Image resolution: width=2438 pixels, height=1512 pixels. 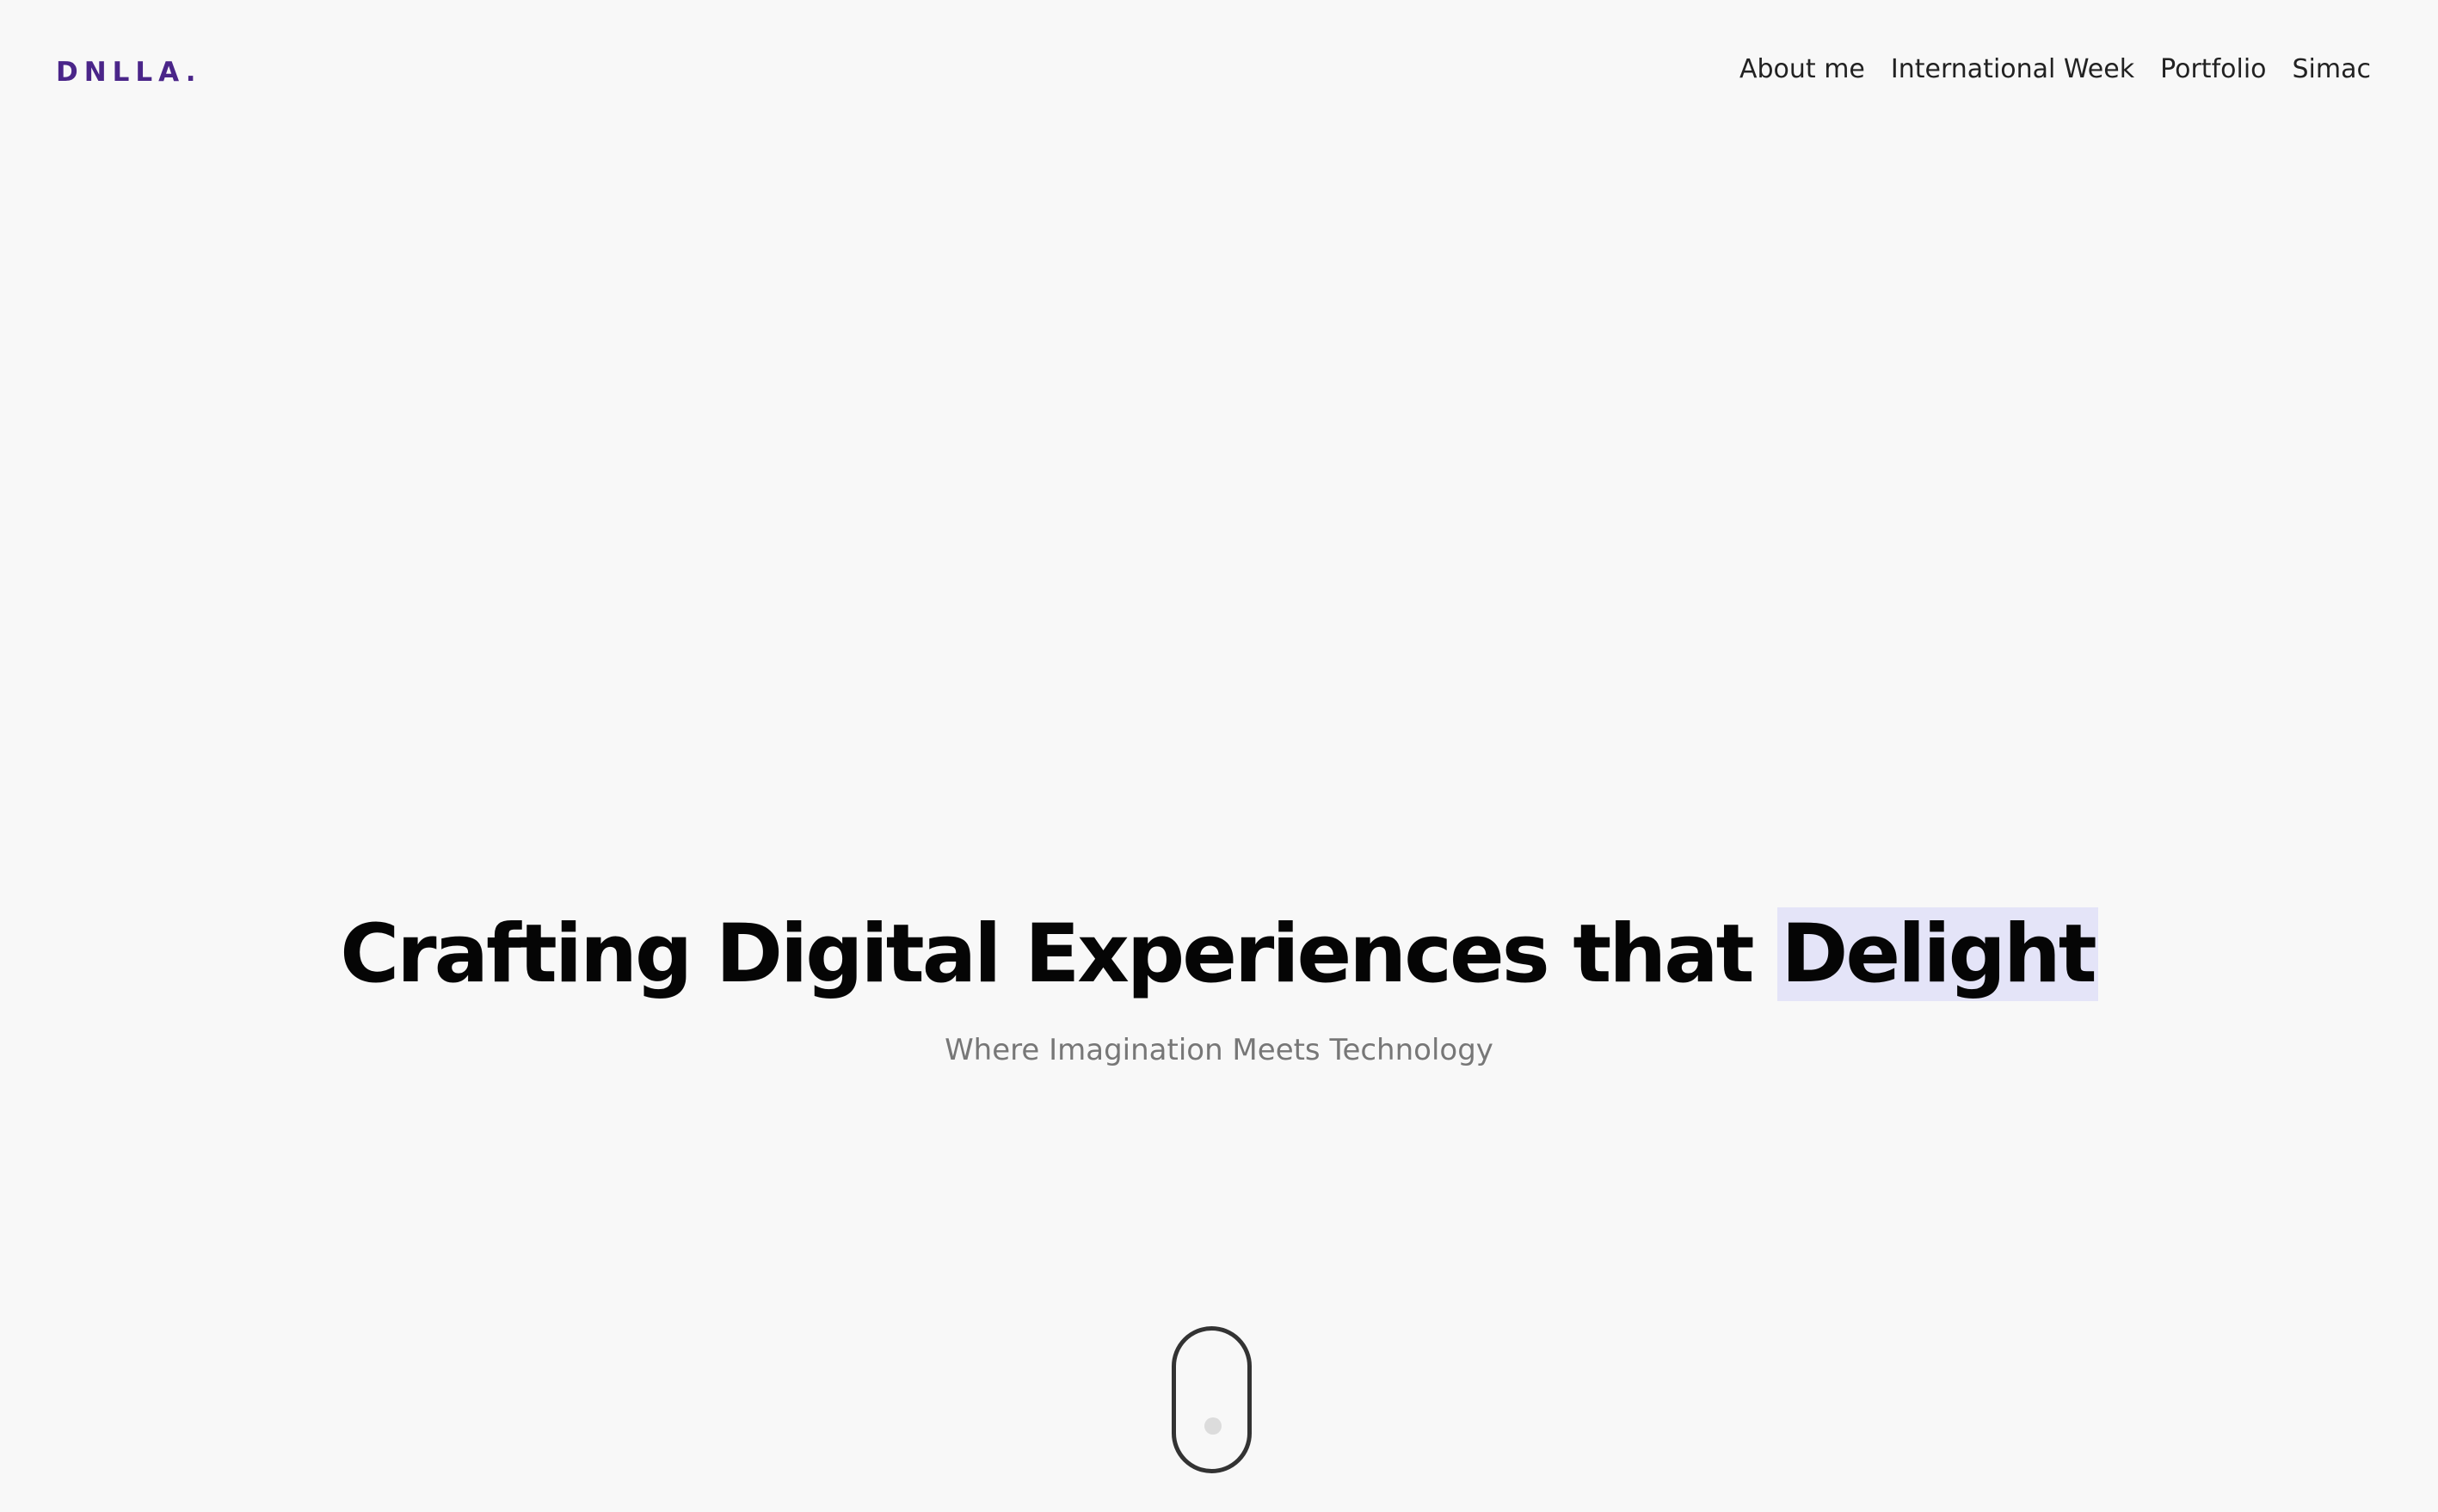 What do you see at coordinates (129, 72) in the screenshot?
I see `logo: DNLLA.` at bounding box center [129, 72].